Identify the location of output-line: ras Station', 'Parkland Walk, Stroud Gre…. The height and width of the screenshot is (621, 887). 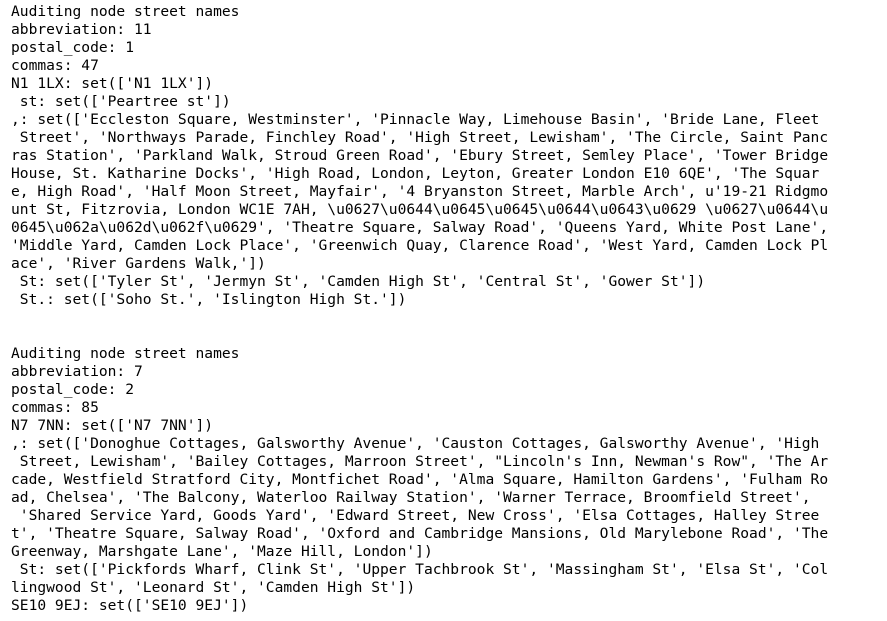
(420, 155).